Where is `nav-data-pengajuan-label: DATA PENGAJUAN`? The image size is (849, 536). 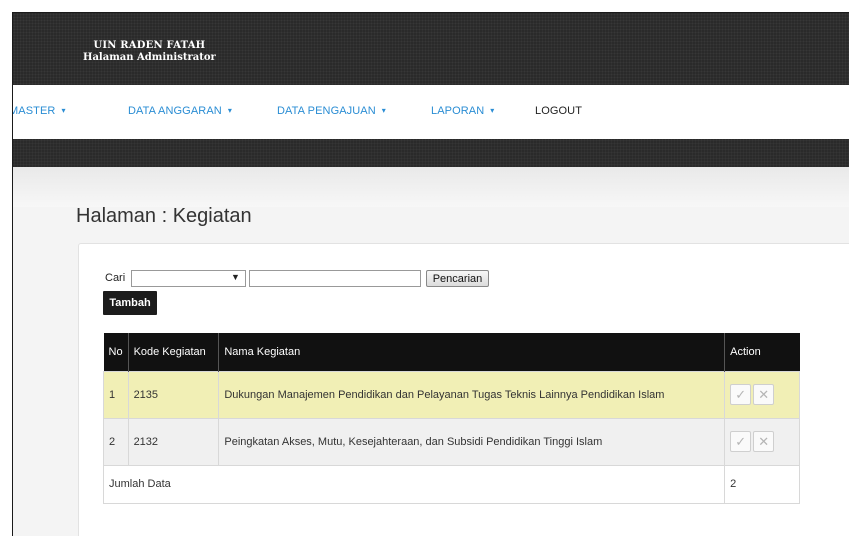
nav-data-pengajuan-label: DATA PENGAJUAN is located at coordinates (326, 111).